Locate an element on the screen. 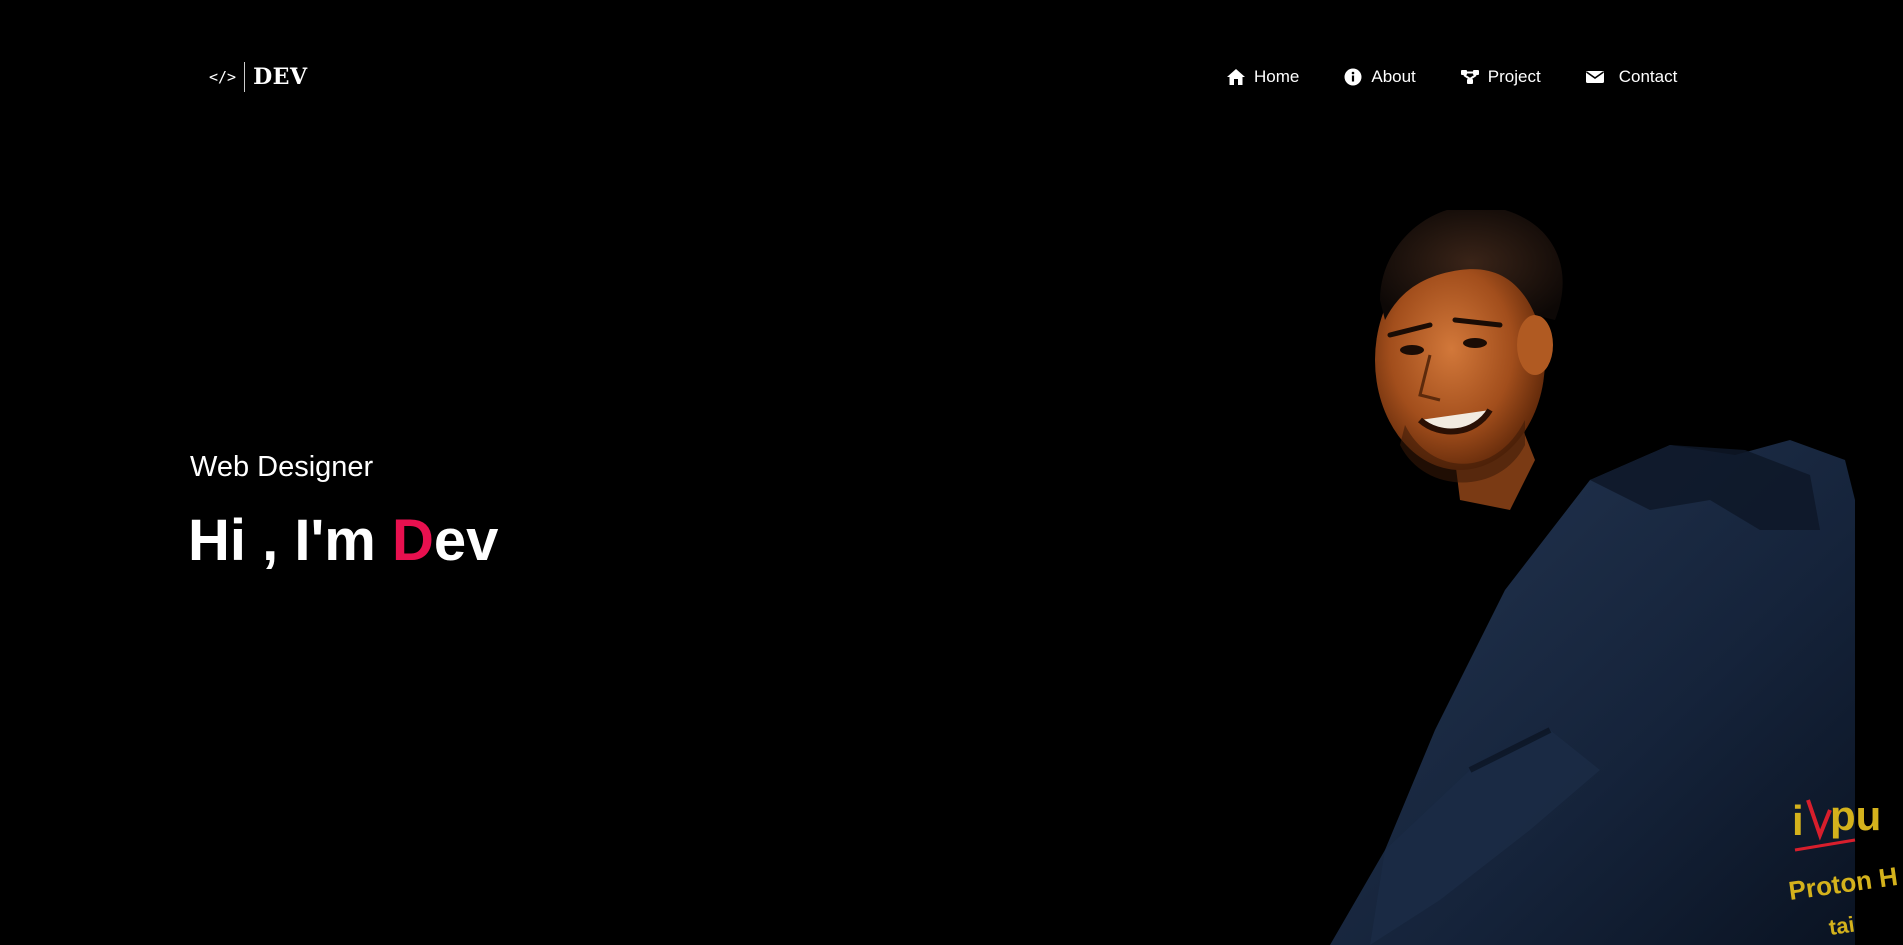 The width and height of the screenshot is (1903, 945). hero-title: Hi , I'm Dev is located at coordinates (343, 541).